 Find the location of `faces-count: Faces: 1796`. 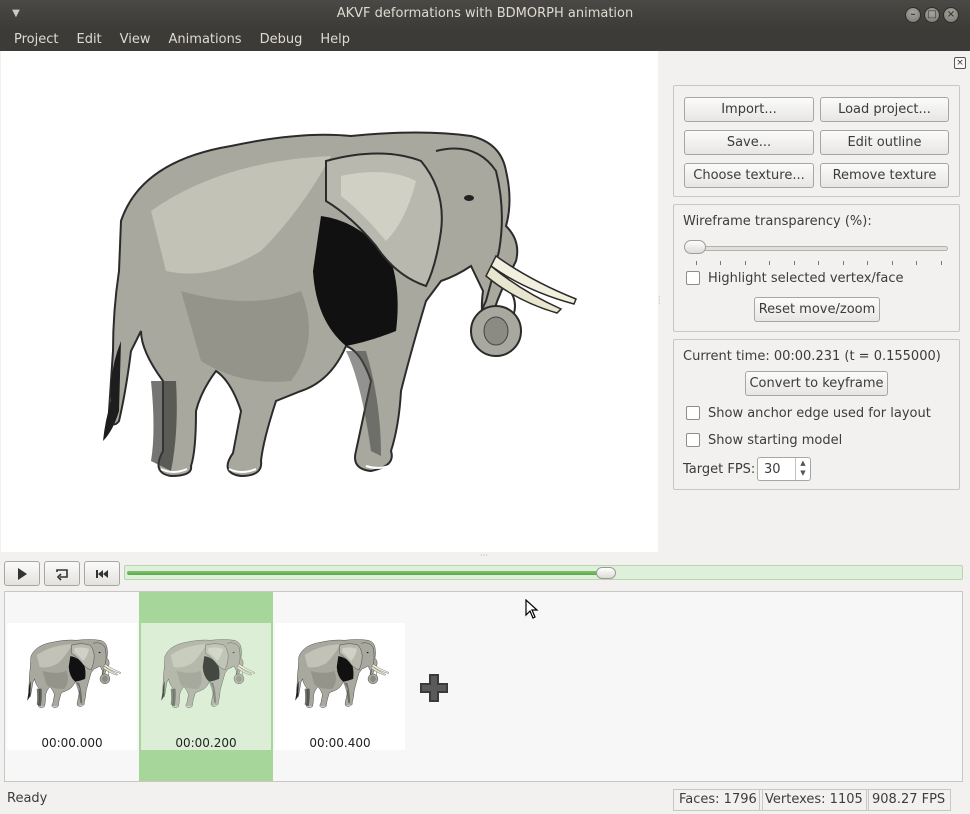

faces-count: Faces: 1796 is located at coordinates (718, 800).